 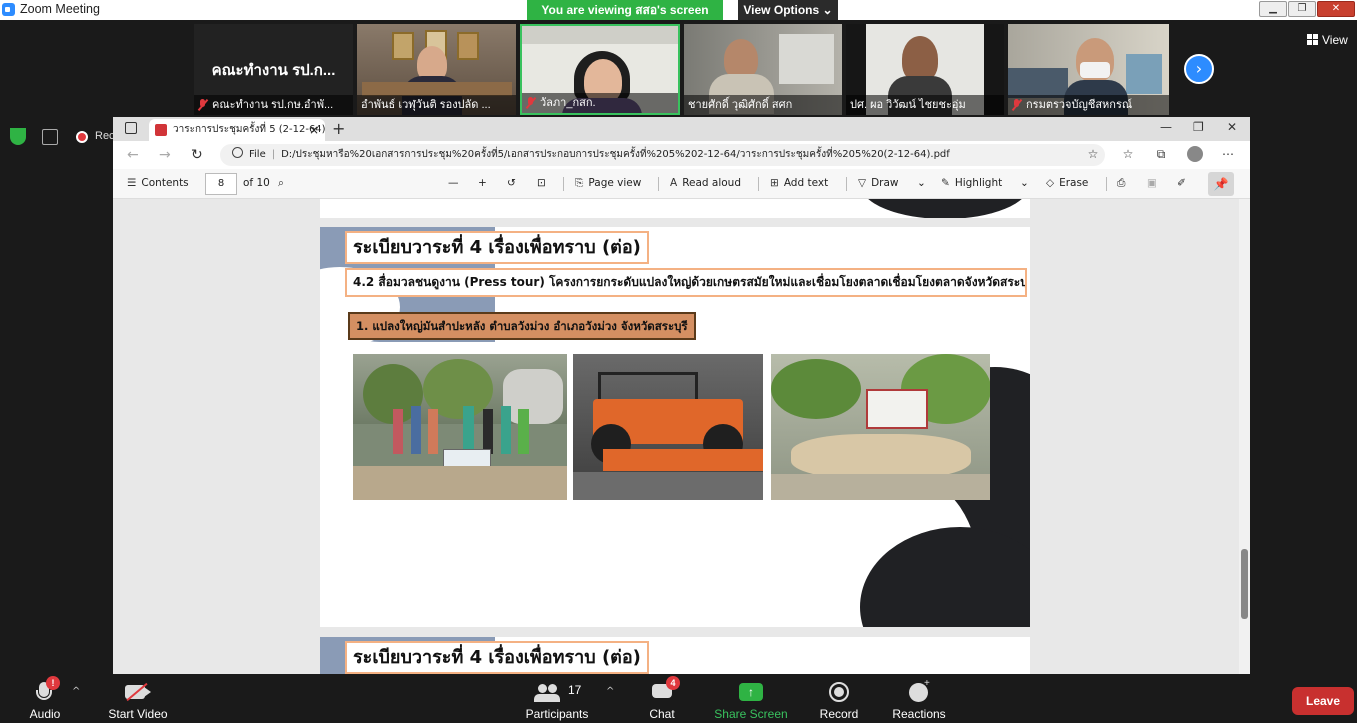 I want to click on draw-icon: ▽, so click(x=862, y=183).